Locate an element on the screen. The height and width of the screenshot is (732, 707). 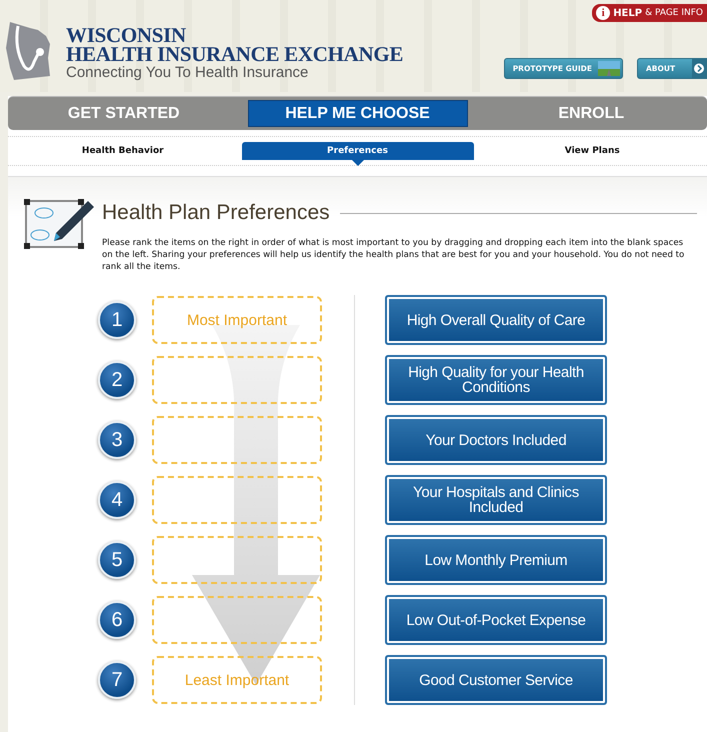
help-link: i HELP & PAGE INFO is located at coordinates (649, 13).